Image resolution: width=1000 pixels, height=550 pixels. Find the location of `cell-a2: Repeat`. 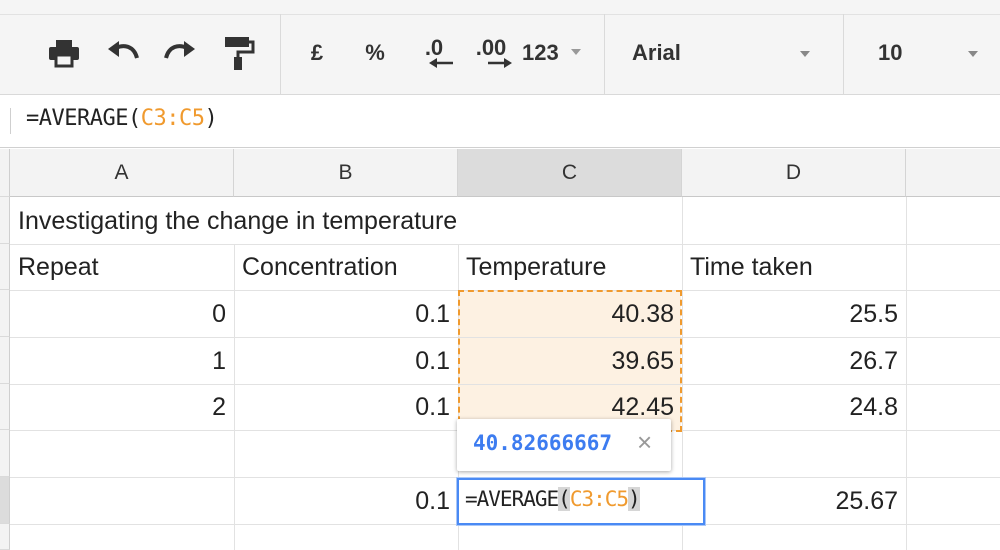

cell-a2: Repeat is located at coordinates (122, 267).